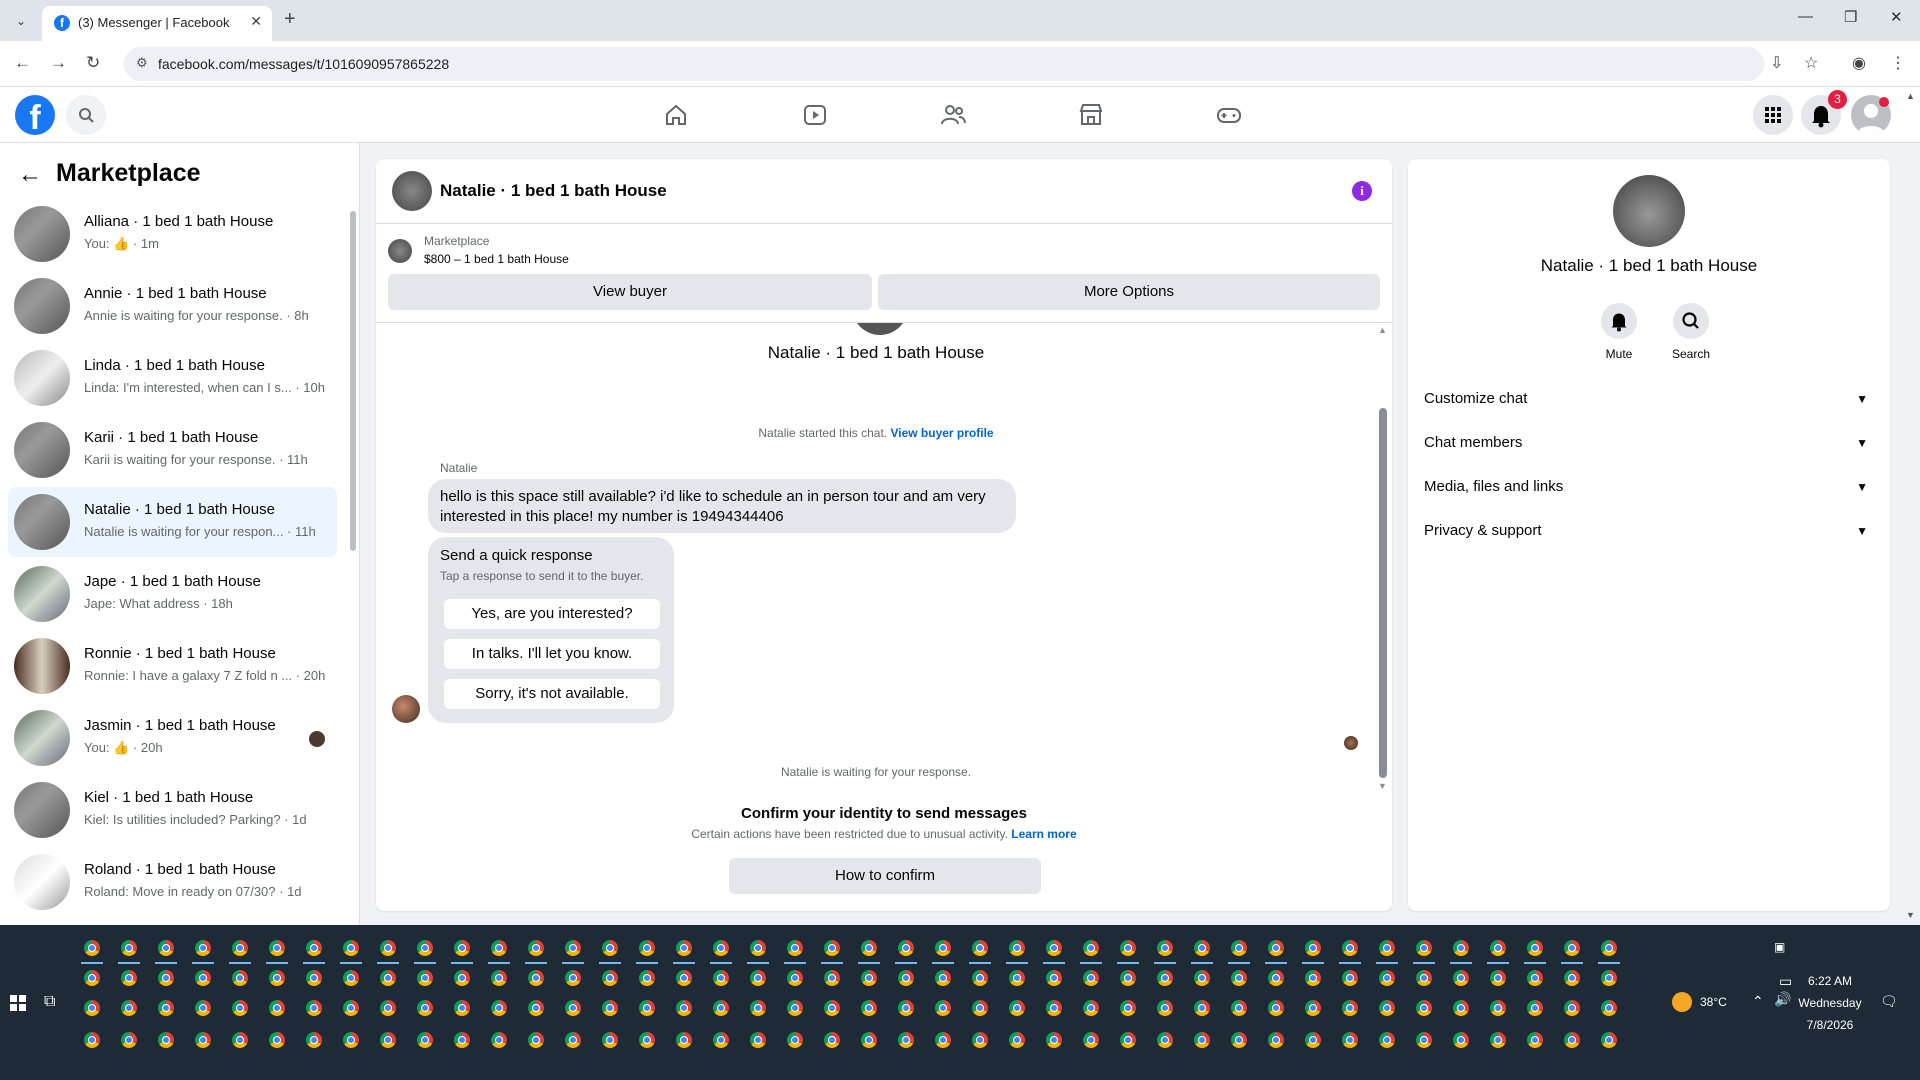 This screenshot has height=1080, width=1920. What do you see at coordinates (1910, 915) in the screenshot?
I see `page-scroll-down-icon: ▼` at bounding box center [1910, 915].